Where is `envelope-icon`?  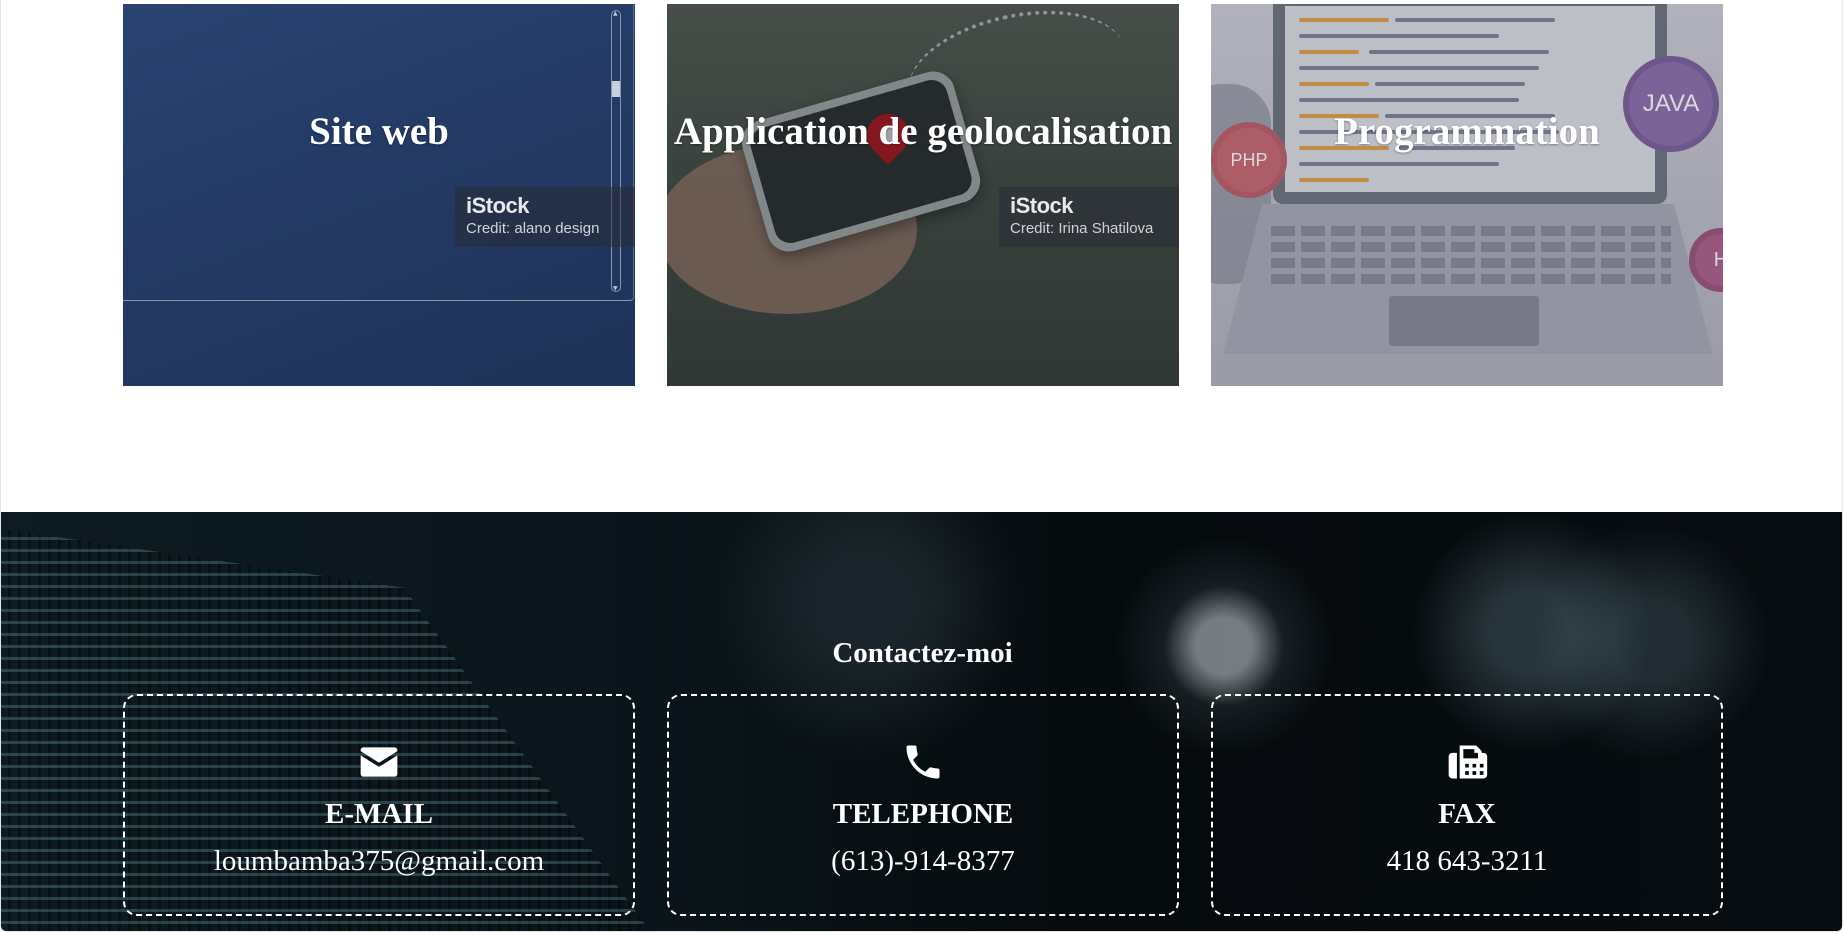 envelope-icon is located at coordinates (379, 762).